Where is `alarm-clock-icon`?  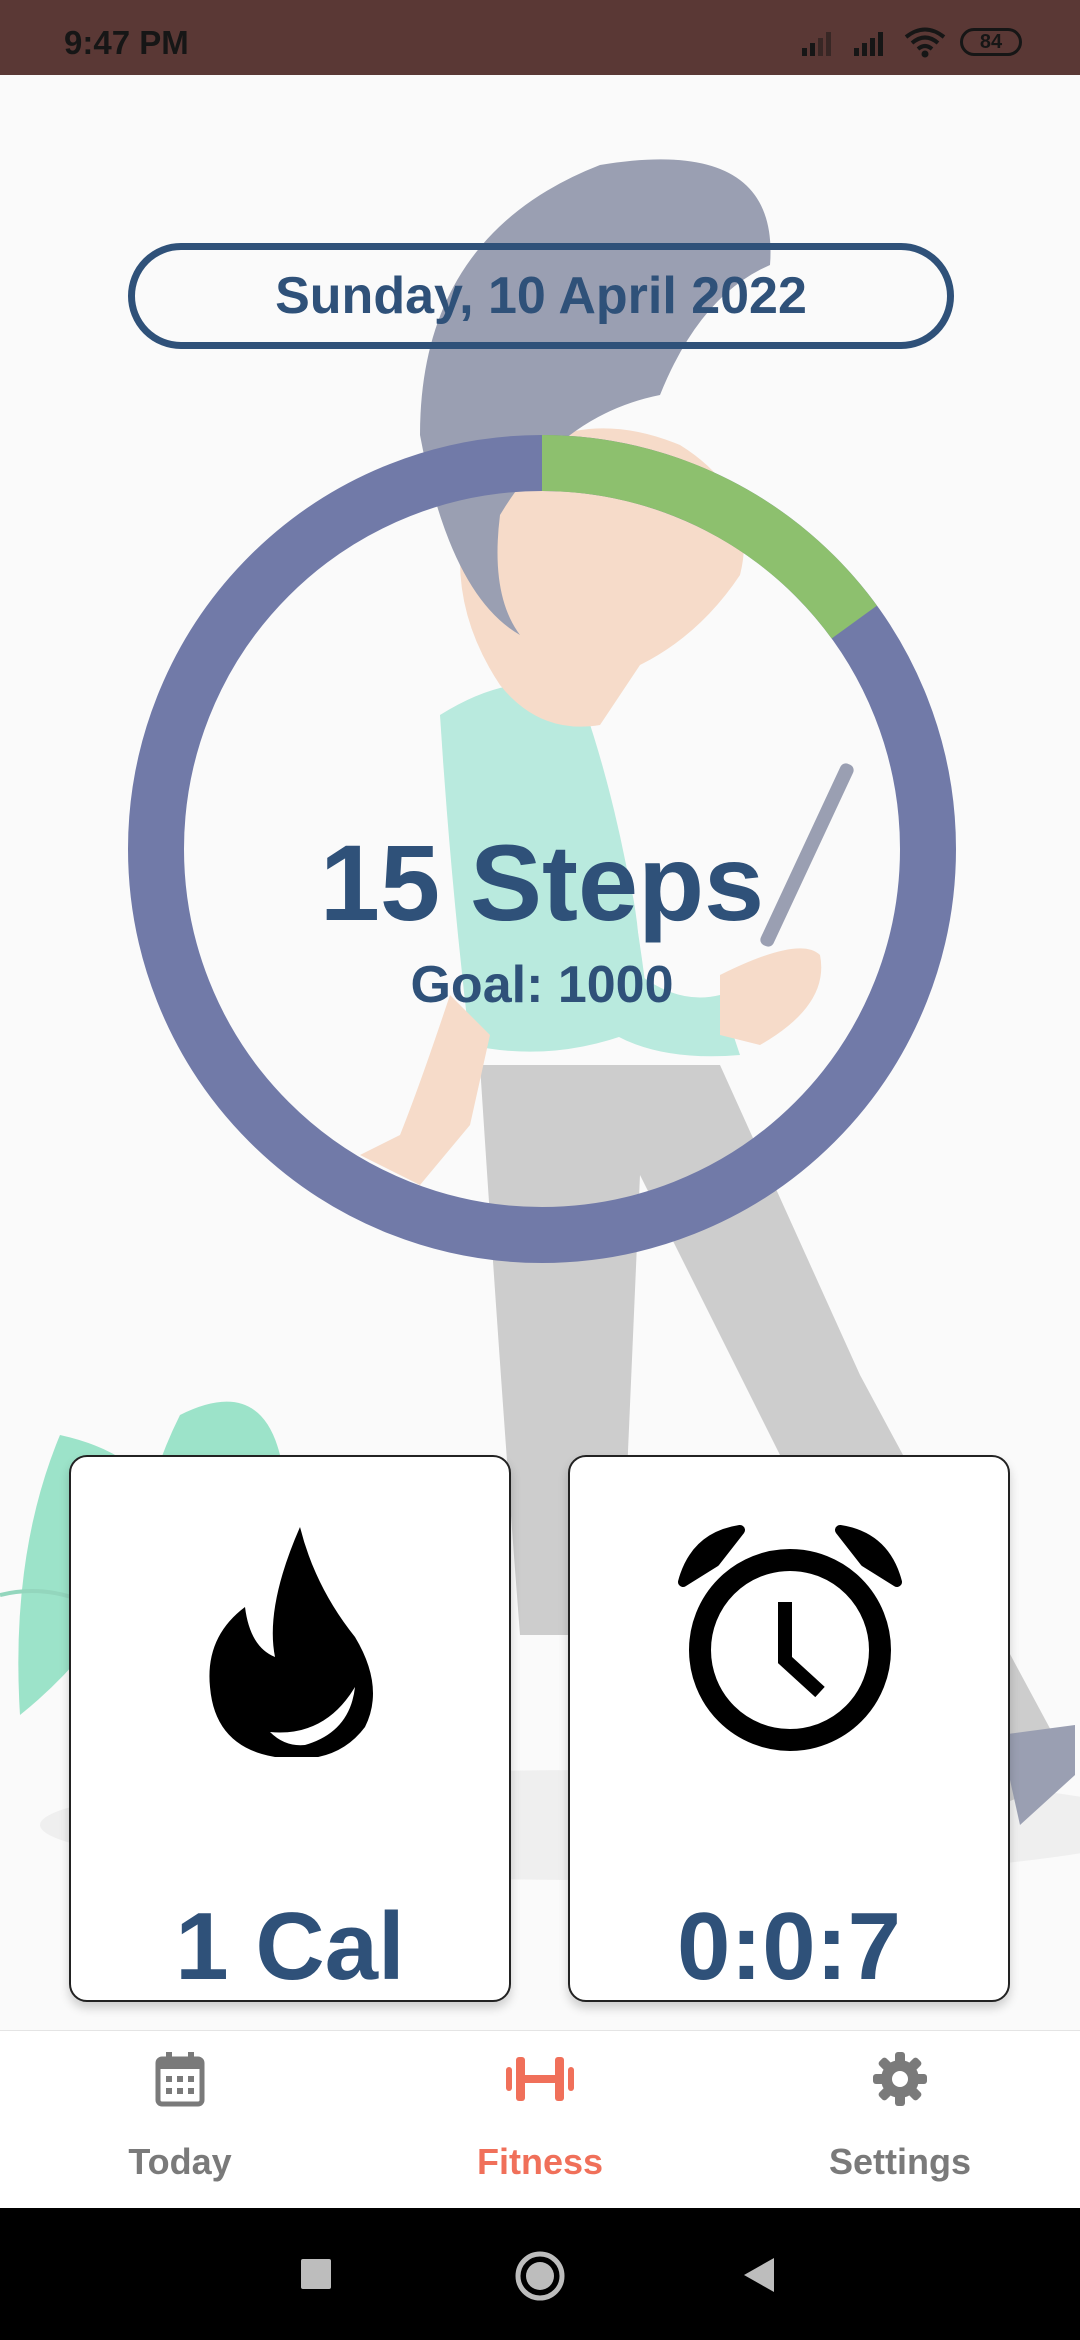
alarm-clock-icon is located at coordinates (790, 1638).